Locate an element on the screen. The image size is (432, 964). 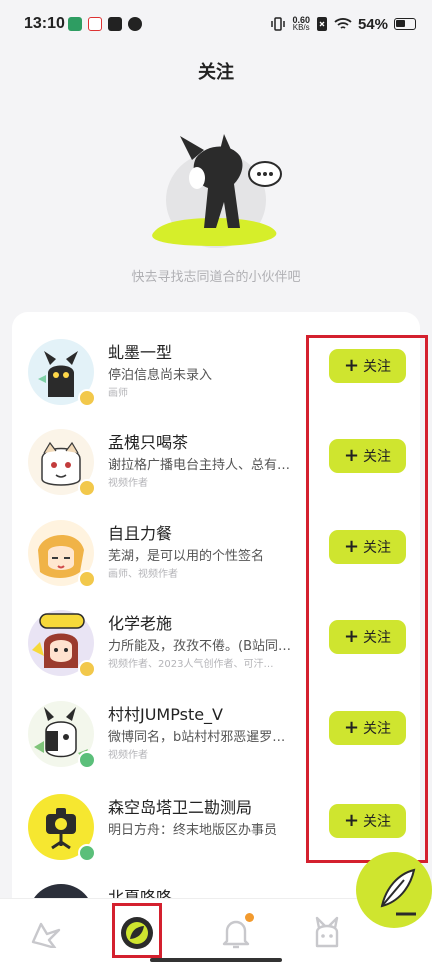
link-icon is located at coordinates (135, 24).